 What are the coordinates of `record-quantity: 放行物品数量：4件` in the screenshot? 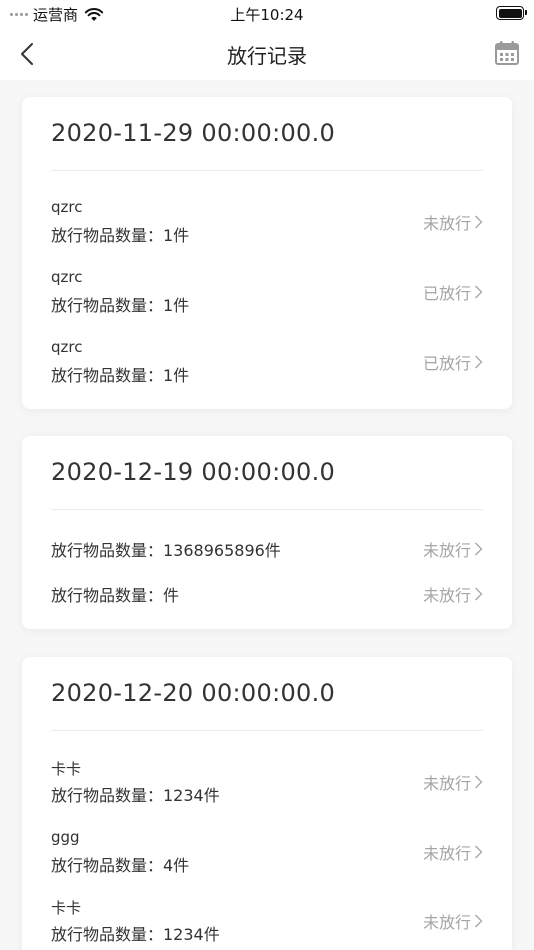 It's located at (120, 865).